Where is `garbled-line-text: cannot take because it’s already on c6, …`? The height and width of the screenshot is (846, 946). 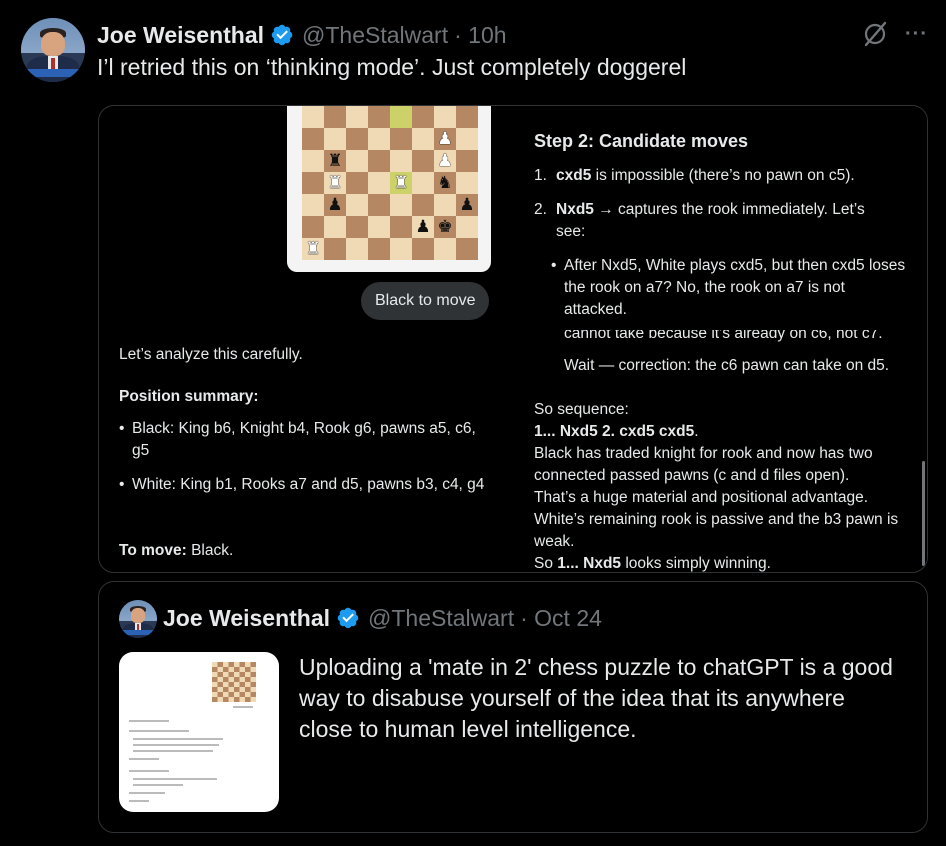 garbled-line-text: cannot take because it’s already on c6, … is located at coordinates (723, 336).